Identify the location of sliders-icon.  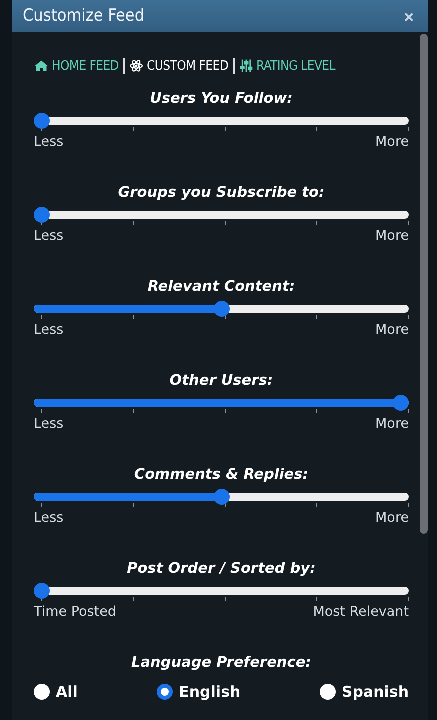
(246, 66).